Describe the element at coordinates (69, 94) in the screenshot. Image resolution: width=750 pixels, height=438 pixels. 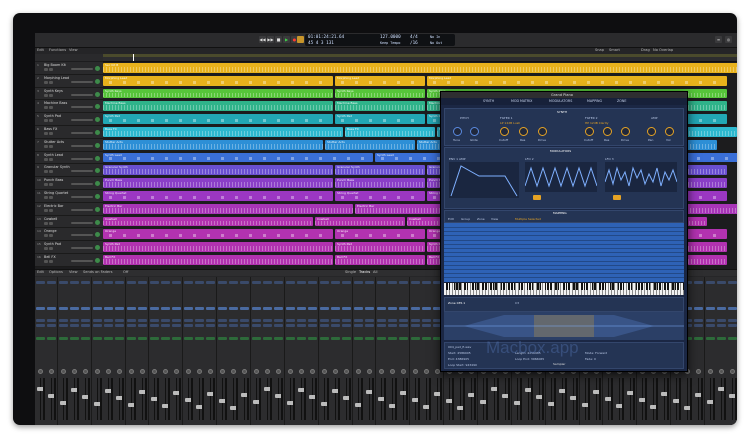
I see `track-header: 3 Synth Keys` at that location.